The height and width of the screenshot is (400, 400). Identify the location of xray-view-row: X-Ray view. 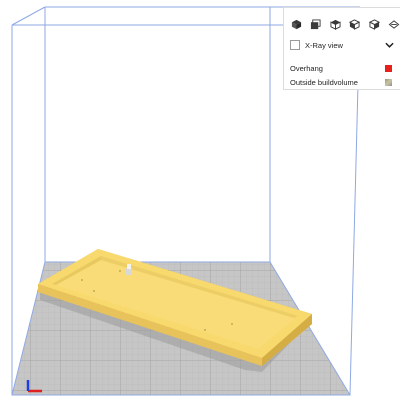
(342, 45).